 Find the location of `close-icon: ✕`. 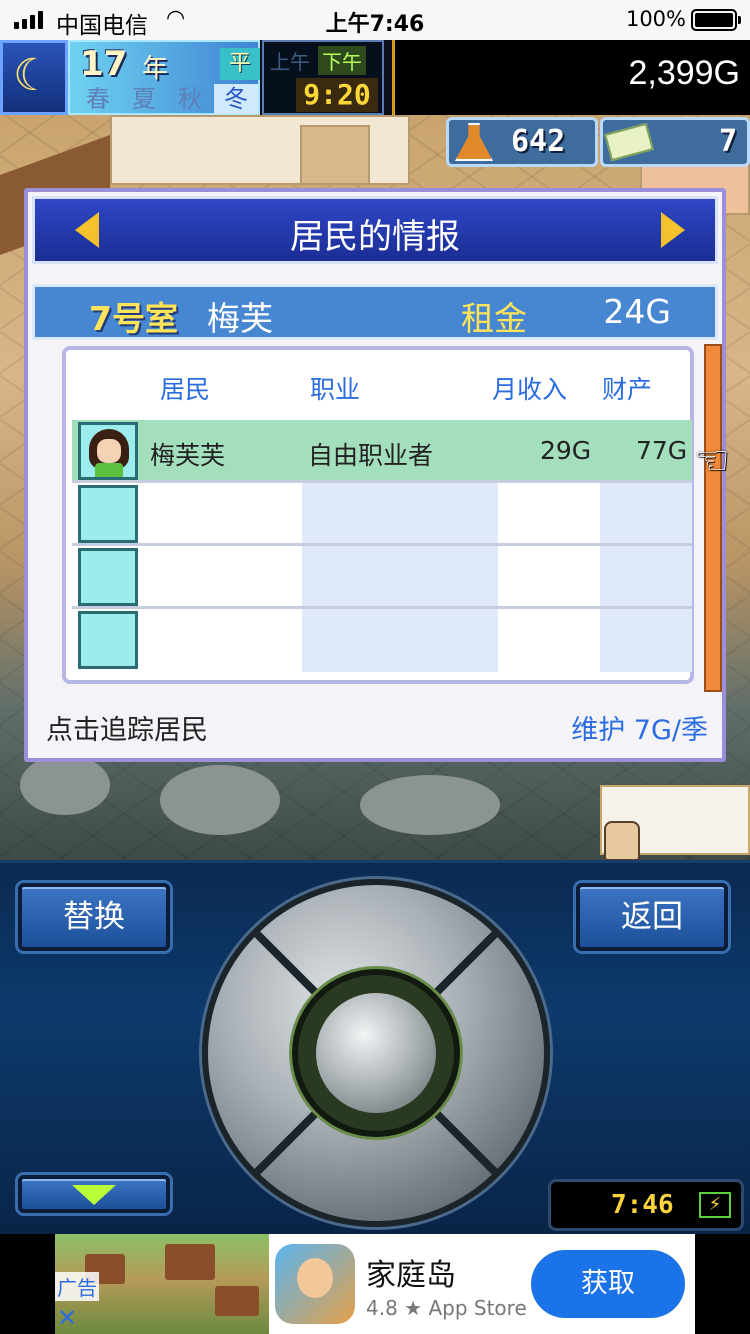

close-icon: ✕ is located at coordinates (67, 1318).